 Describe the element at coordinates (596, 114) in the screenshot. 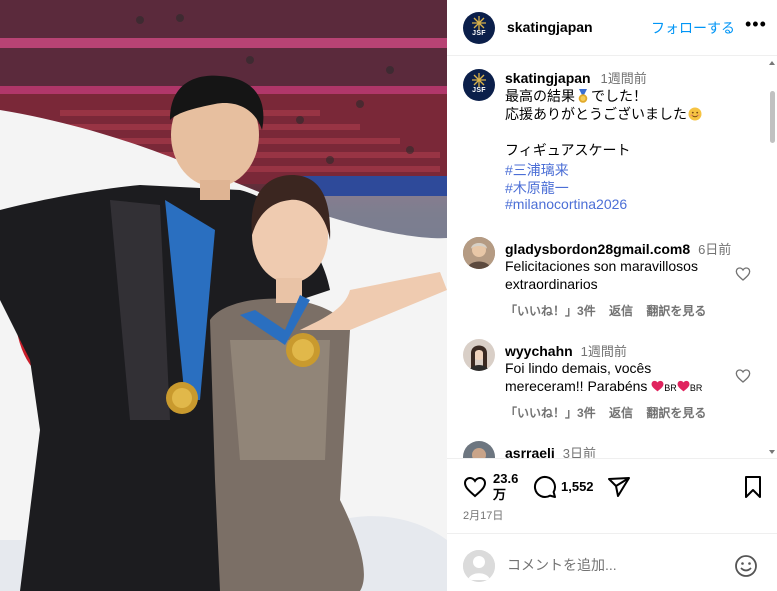

I see `caption-thanks-text: 応援ありがとうございました` at that location.